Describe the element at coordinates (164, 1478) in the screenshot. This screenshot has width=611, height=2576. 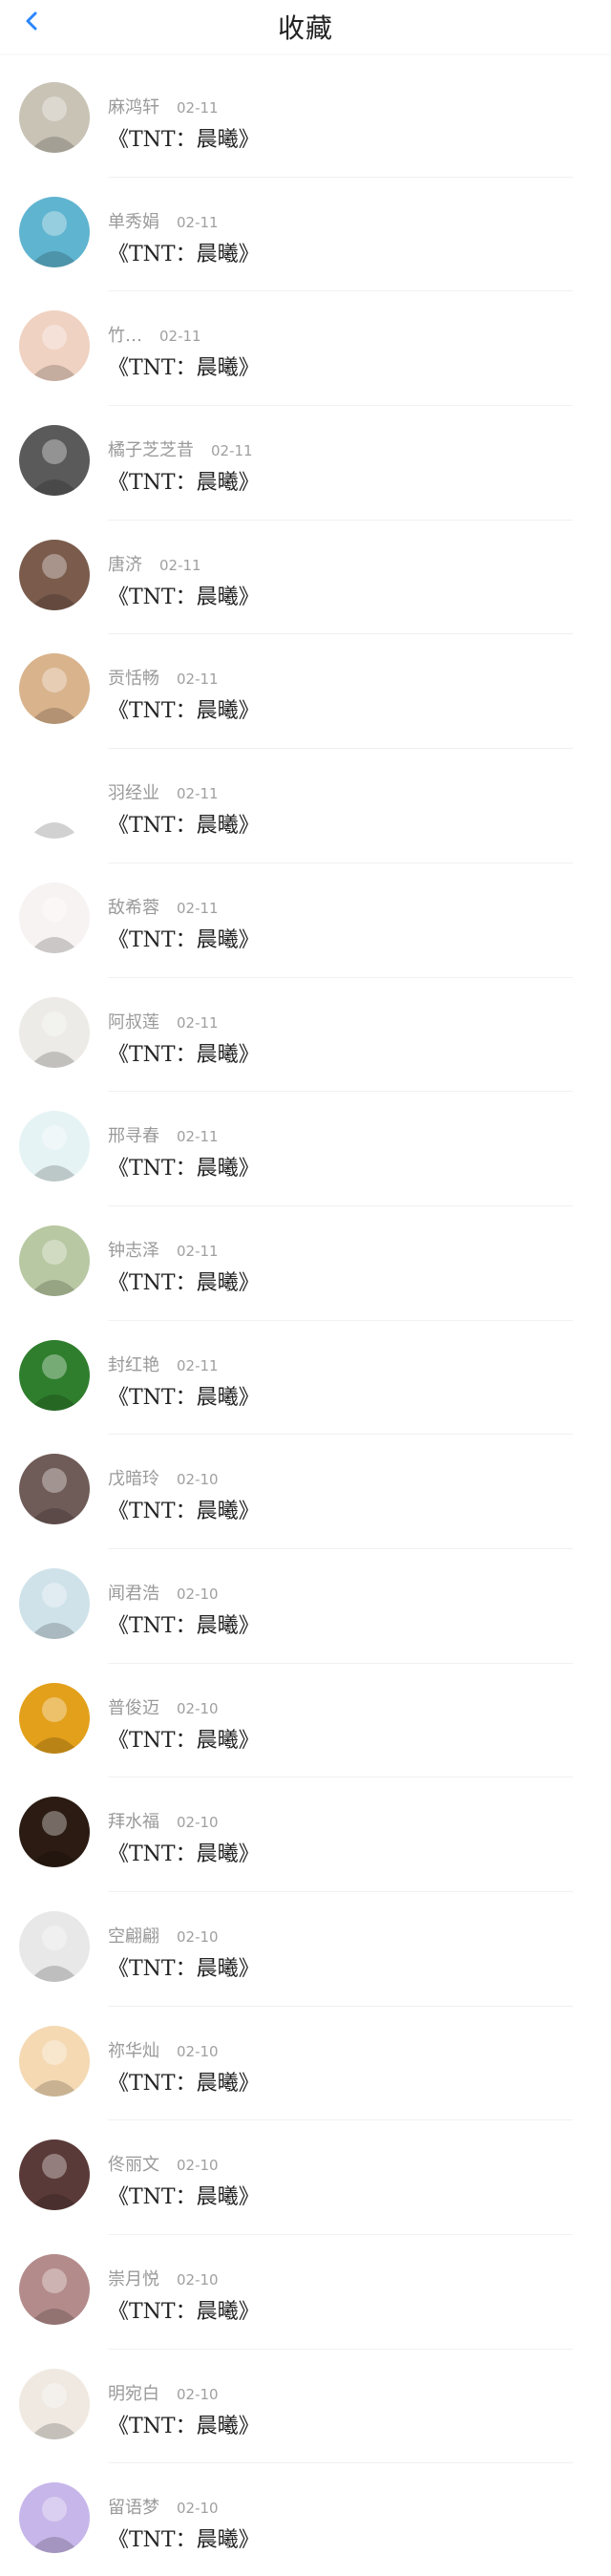
I see `sender-name: 戊暗玲 02-10` at that location.